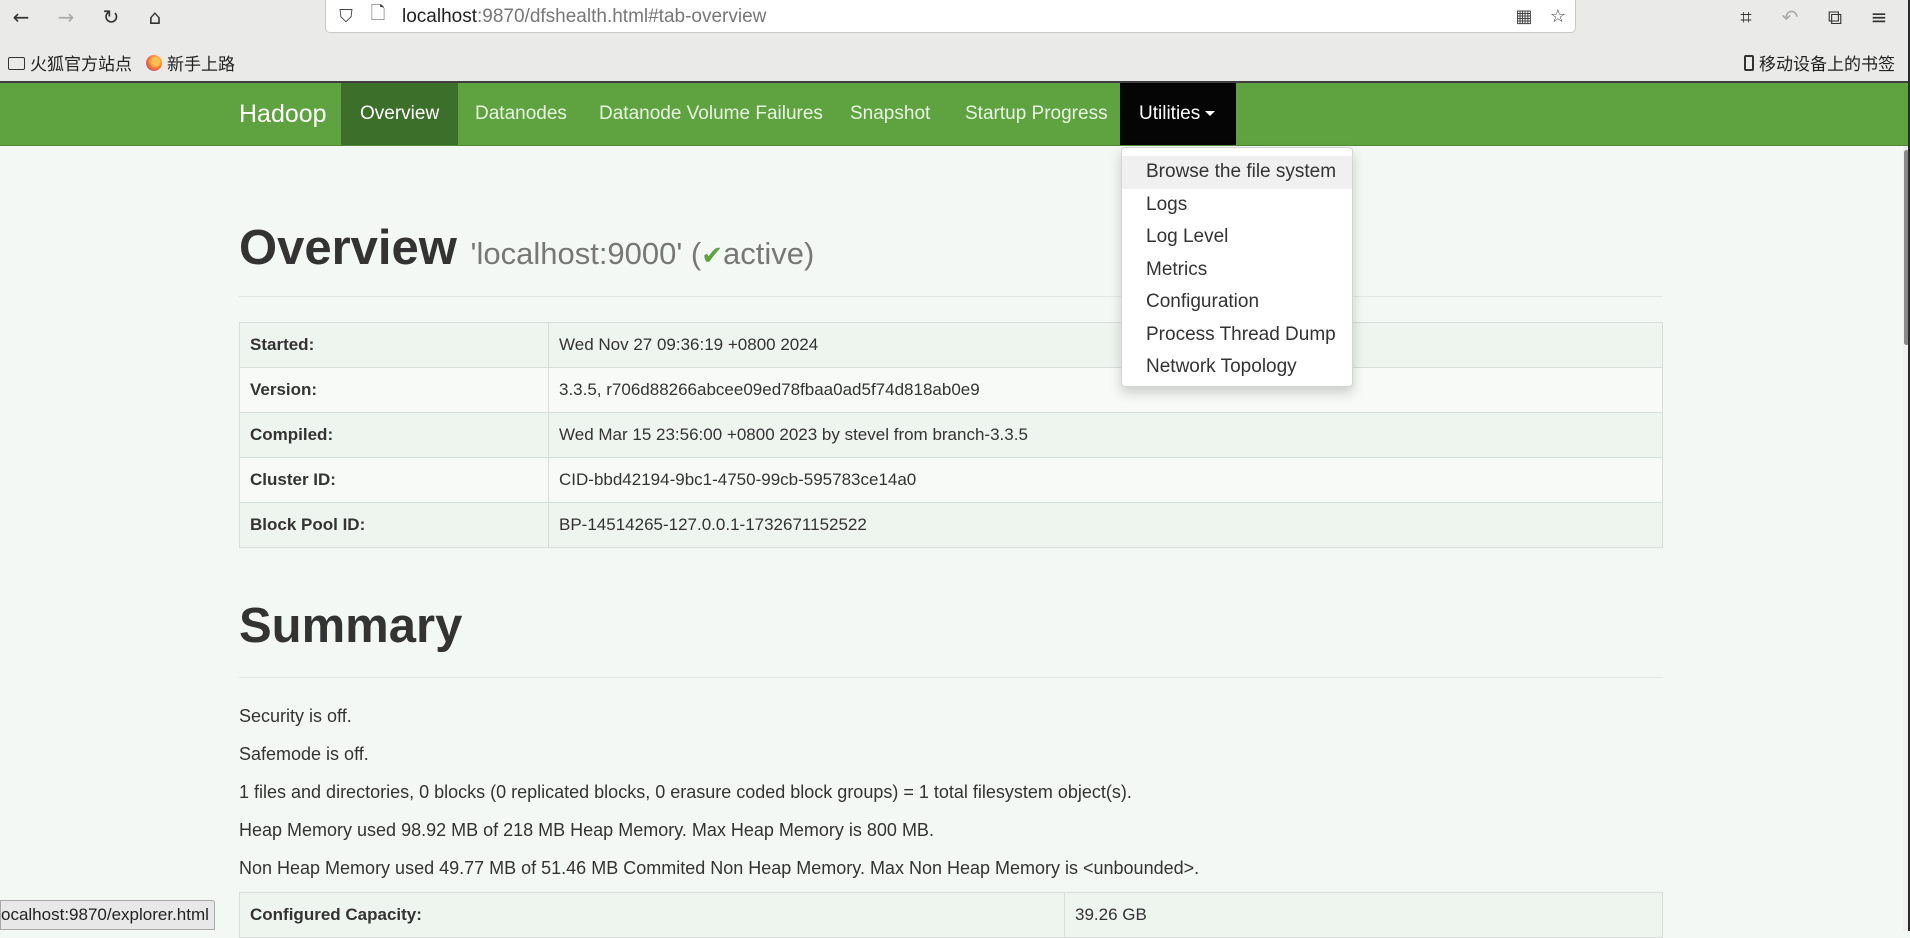  I want to click on menu-item-network-topology: Network Topology, so click(1237, 367).